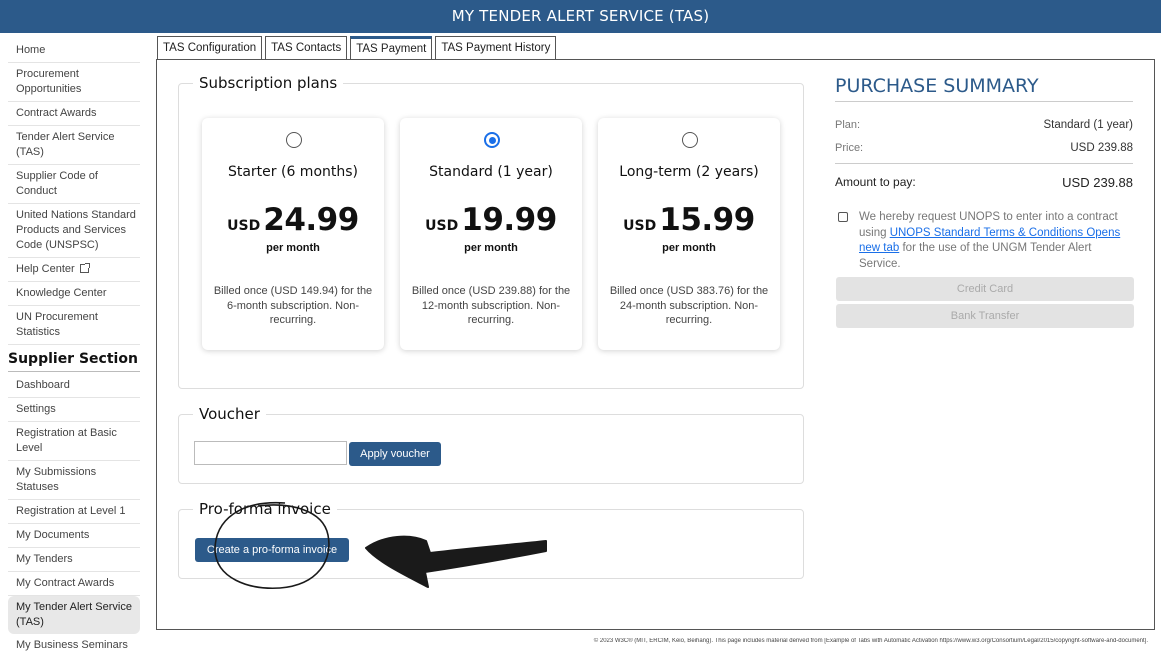  What do you see at coordinates (984, 125) in the screenshot?
I see `summary-plan-row: Plan: Standard (1 year)` at bounding box center [984, 125].